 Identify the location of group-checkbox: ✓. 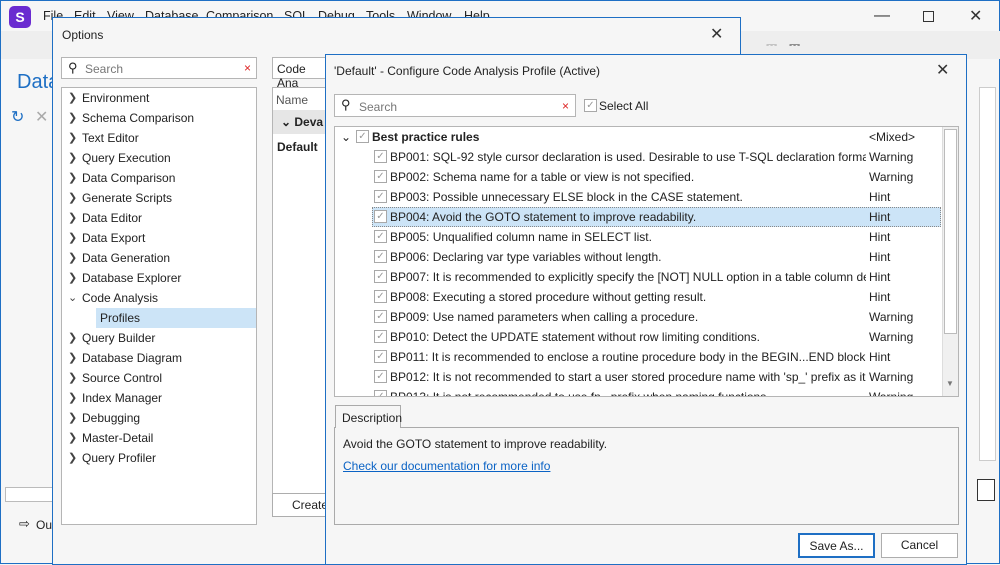
(362, 136).